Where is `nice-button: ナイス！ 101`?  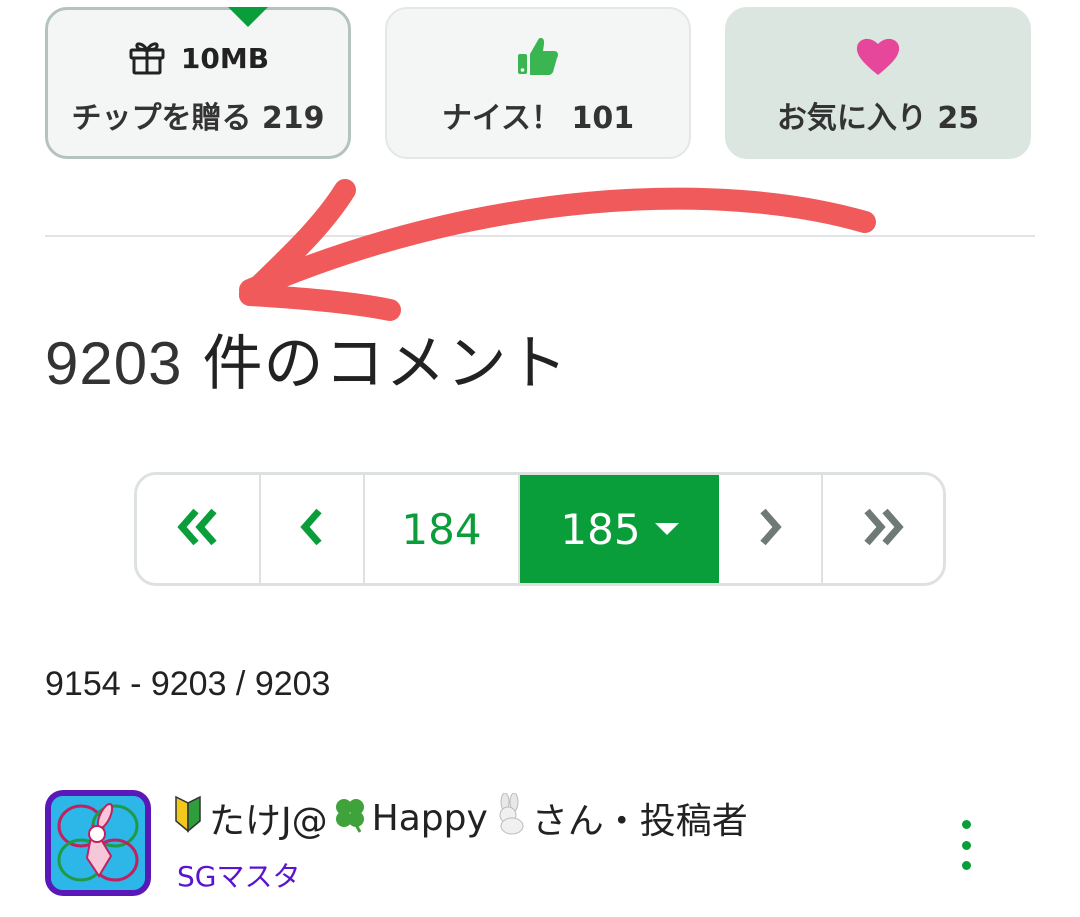 nice-button: ナイス！ 101 is located at coordinates (538, 83).